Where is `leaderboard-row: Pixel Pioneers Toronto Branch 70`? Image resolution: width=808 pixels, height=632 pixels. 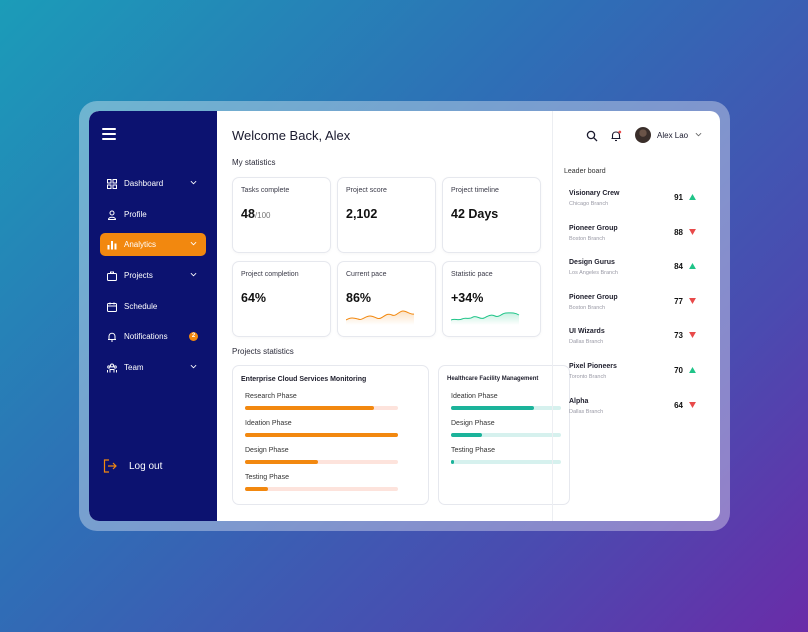 leaderboard-row: Pixel Pioneers Toronto Branch 70 is located at coordinates (637, 374).